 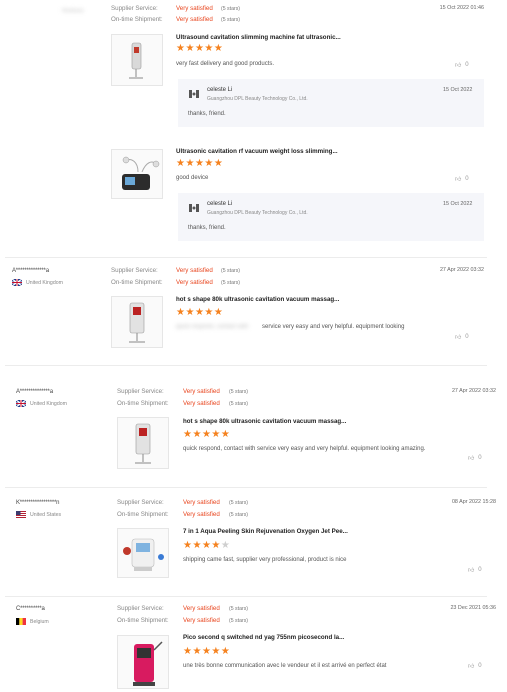 What do you see at coordinates (220, 90) in the screenshot?
I see `reply-author-name: celeste Li` at bounding box center [220, 90].